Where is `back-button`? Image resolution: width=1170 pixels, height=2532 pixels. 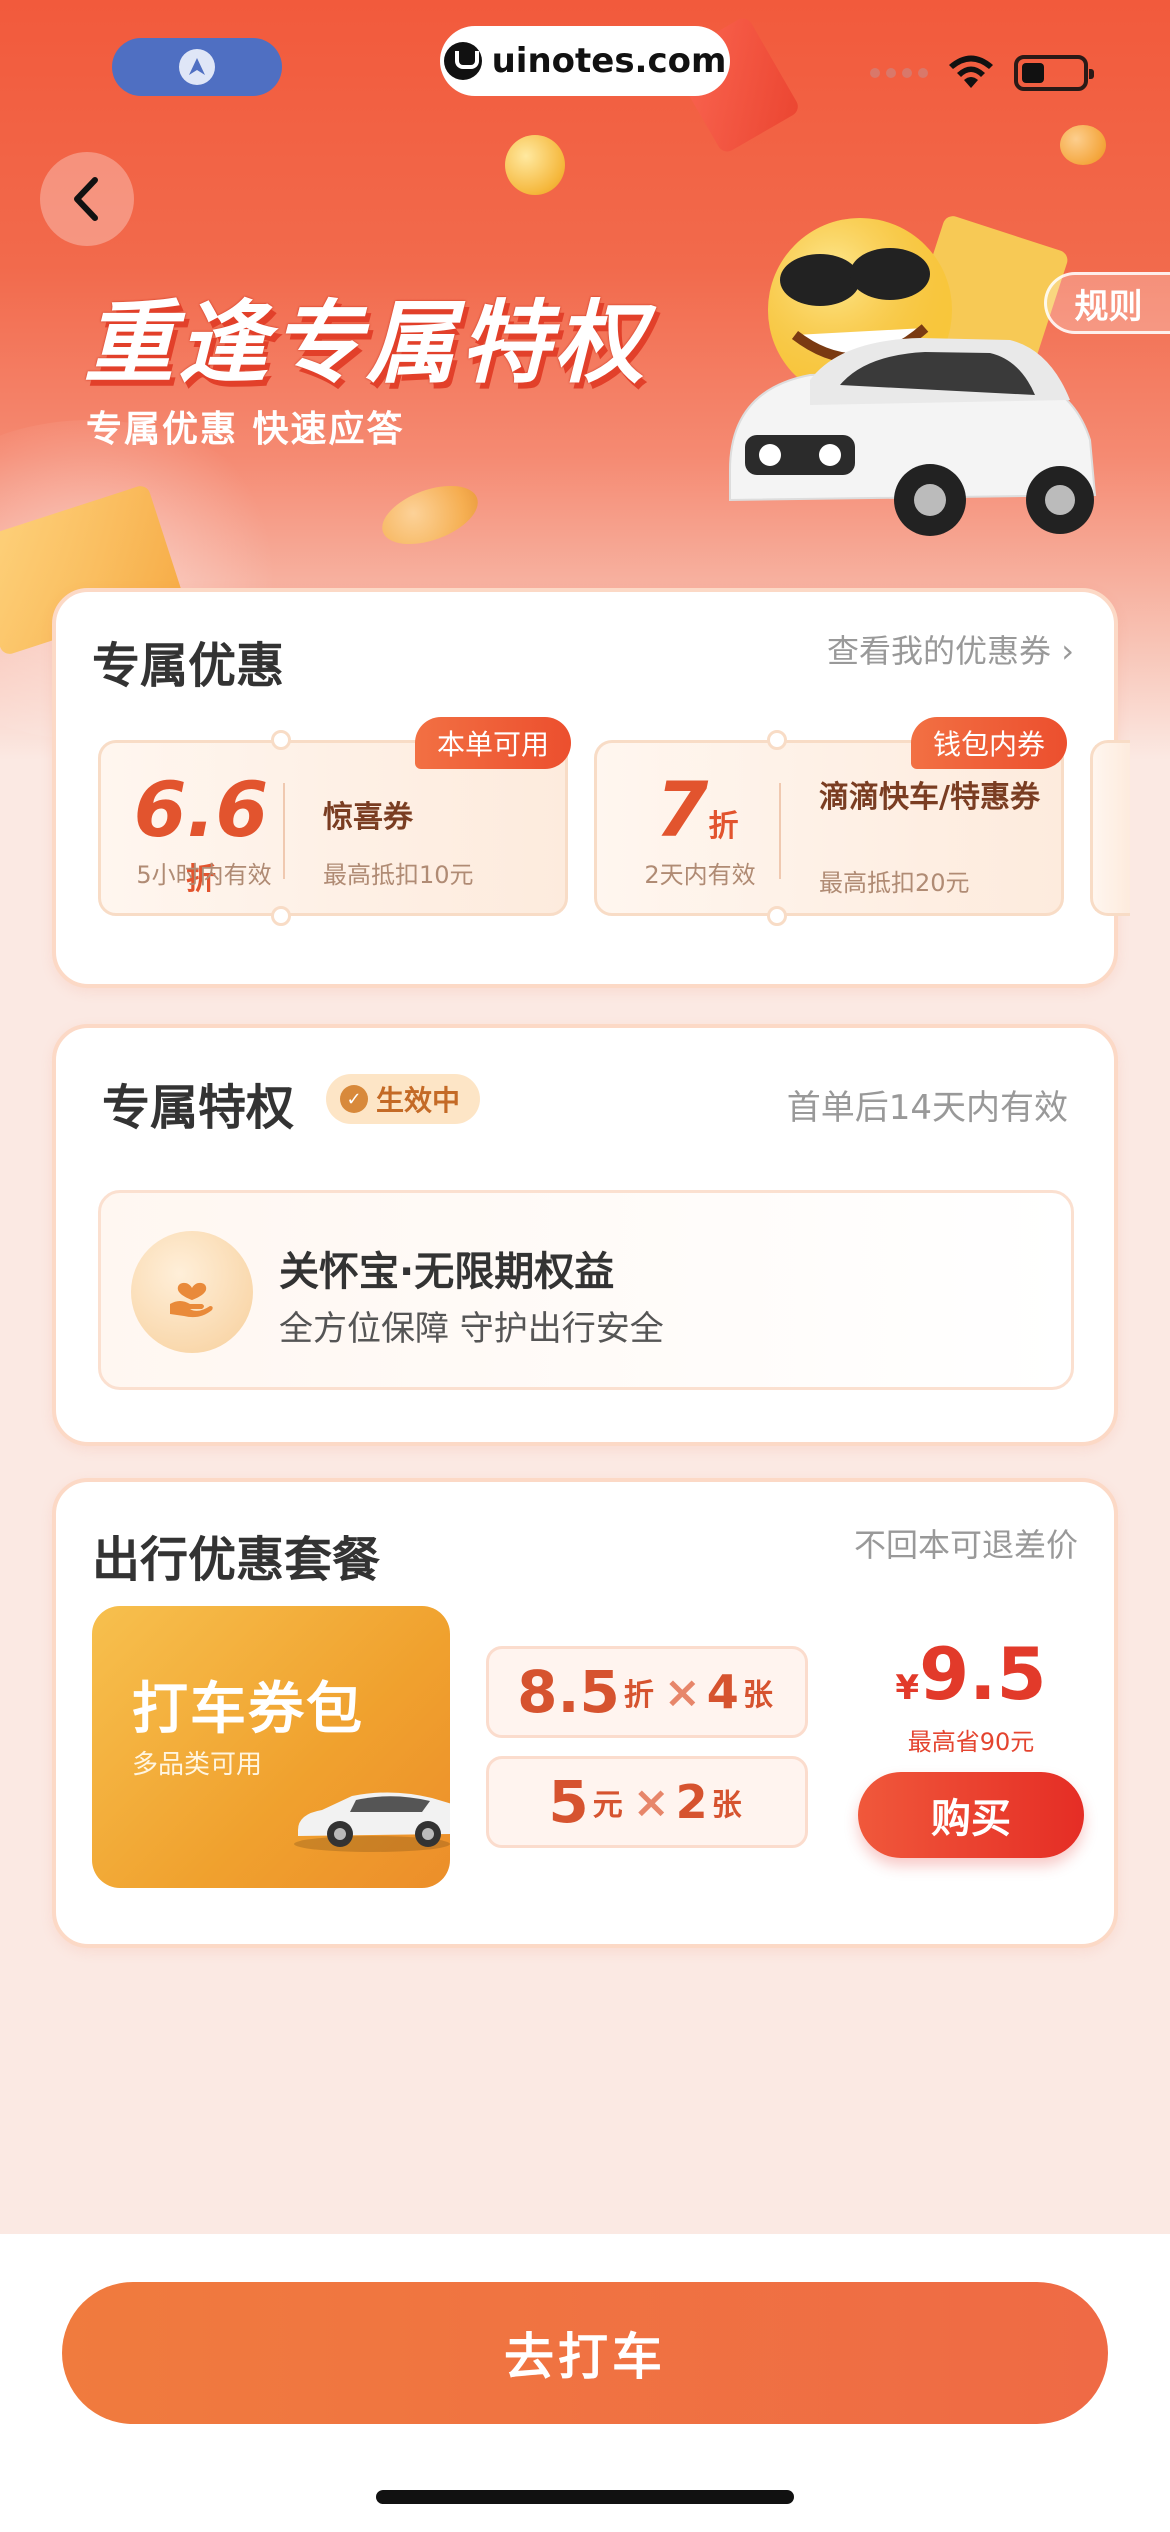 back-button is located at coordinates (87, 199).